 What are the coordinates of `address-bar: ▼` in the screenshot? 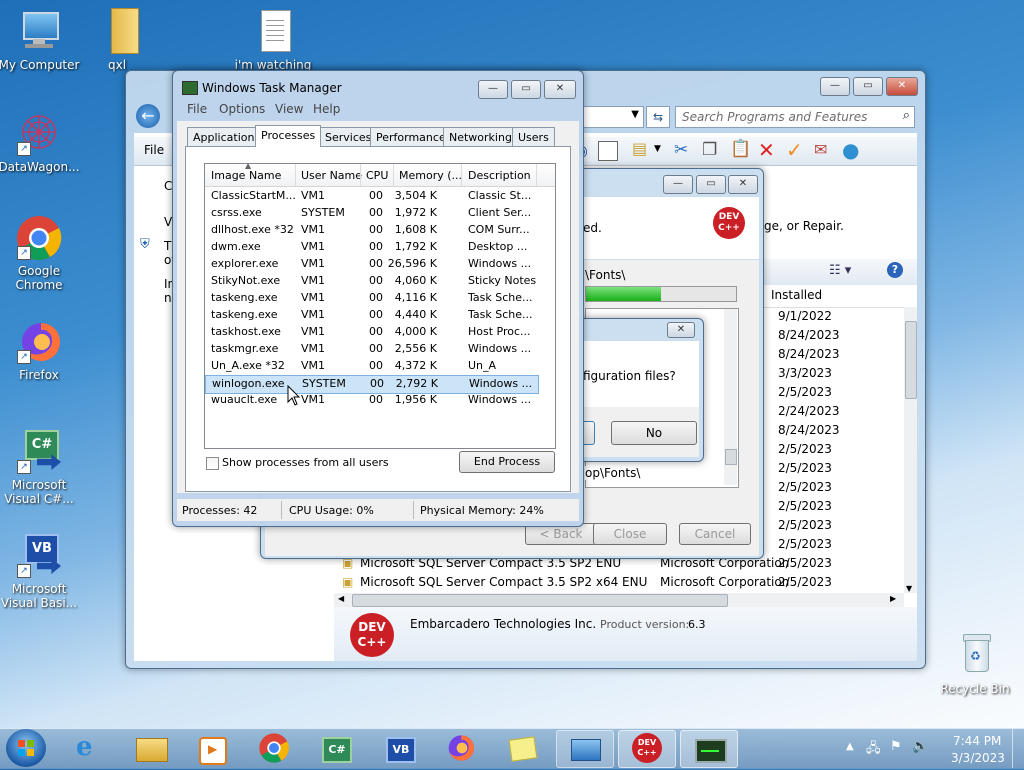 It's located at (612, 117).